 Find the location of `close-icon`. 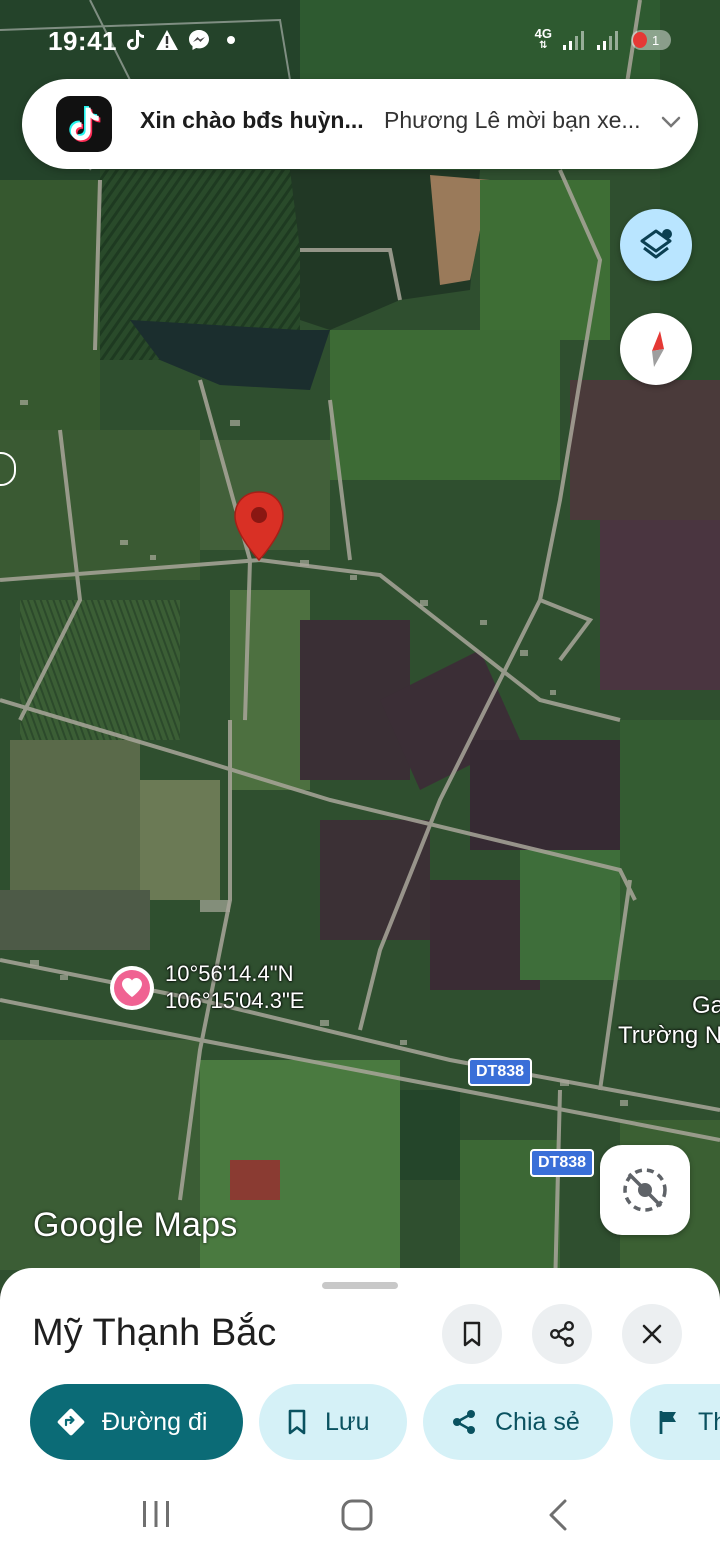

close-icon is located at coordinates (652, 1334).